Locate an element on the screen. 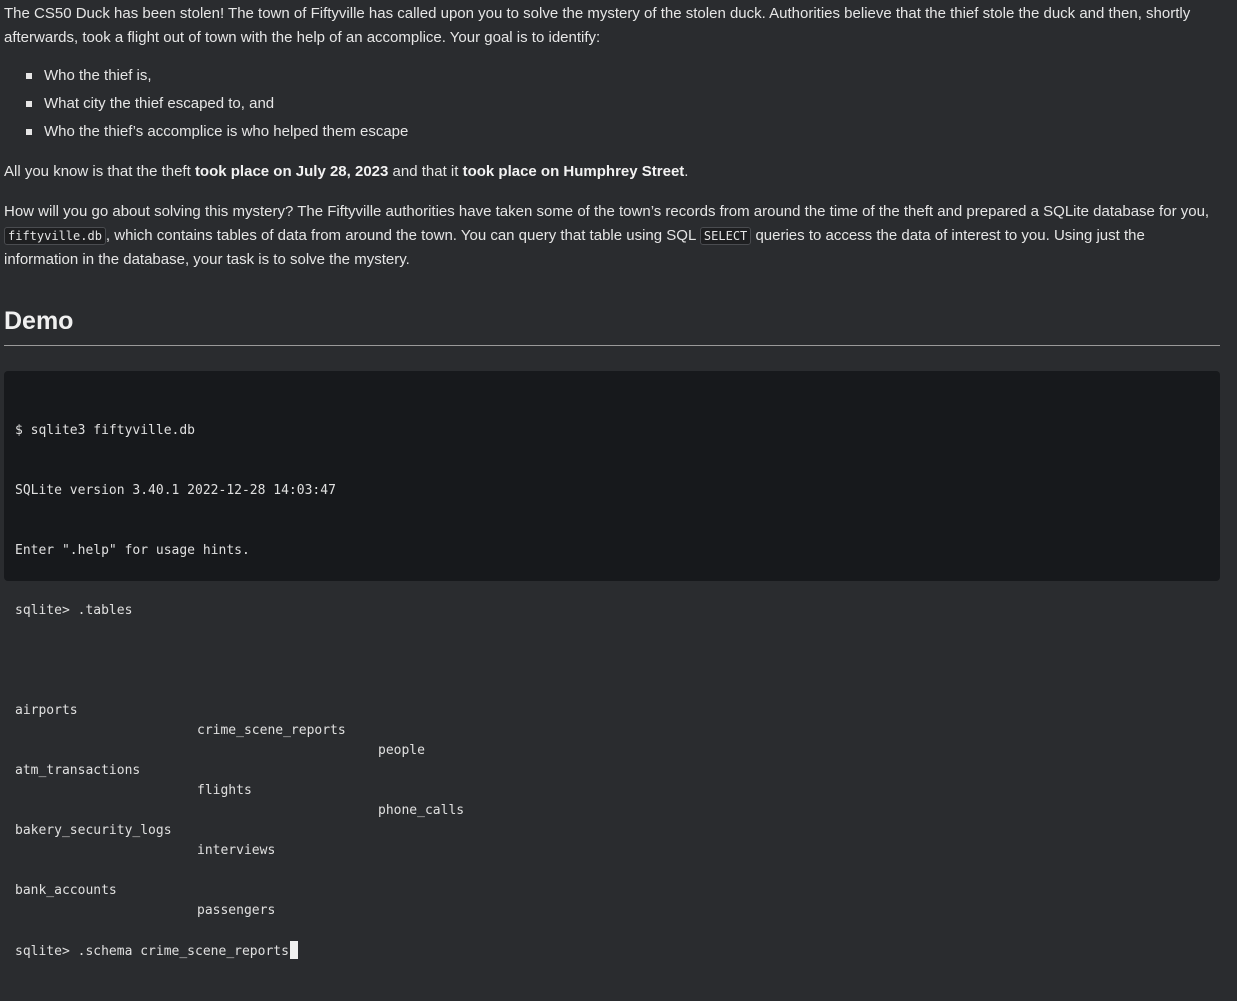 This screenshot has width=1237, height=1001. known-prefix: All you know is that the theft is located at coordinates (99, 171).